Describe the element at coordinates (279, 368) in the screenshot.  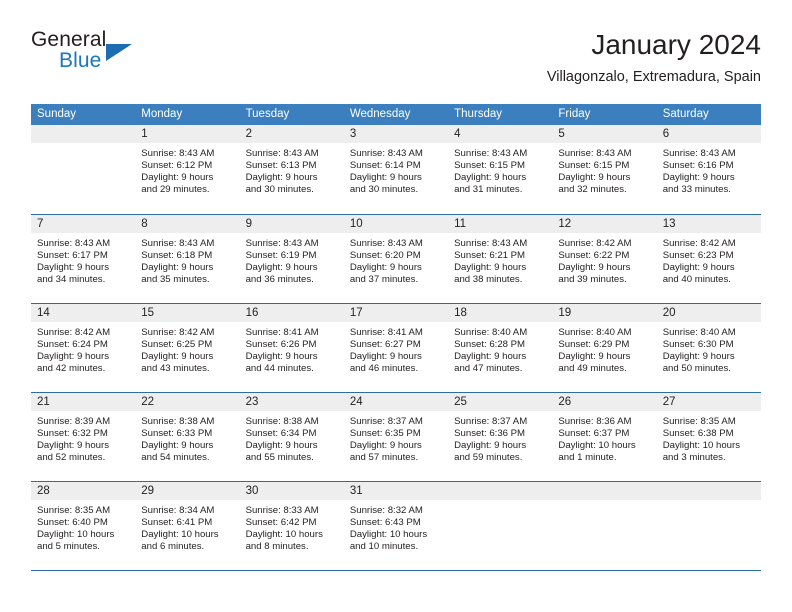
I see `daylight-text-line2: and 44 minutes.` at that location.